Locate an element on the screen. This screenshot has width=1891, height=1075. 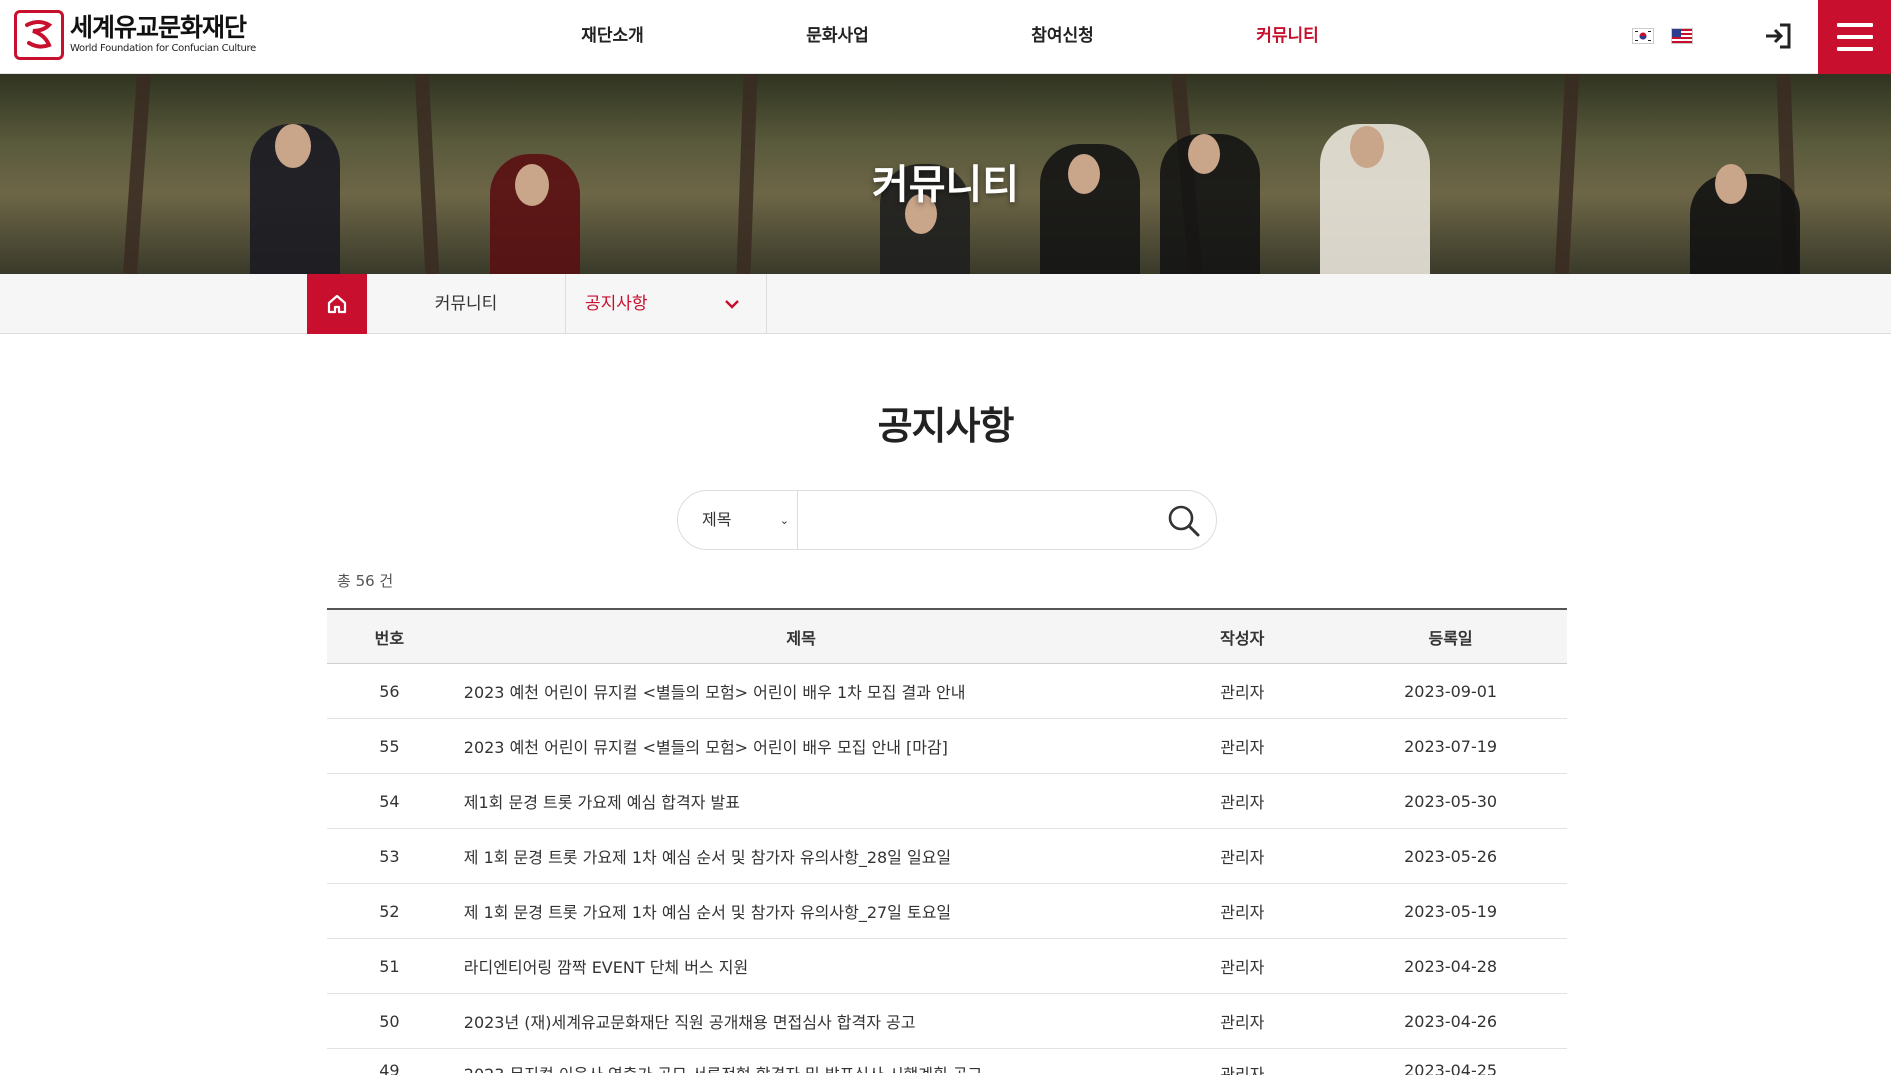
row-title-link: 2023년 (재)세계유교문화재단 직원 공개채용 면접심사 합격자 공고 is located at coordinates (690, 1022).